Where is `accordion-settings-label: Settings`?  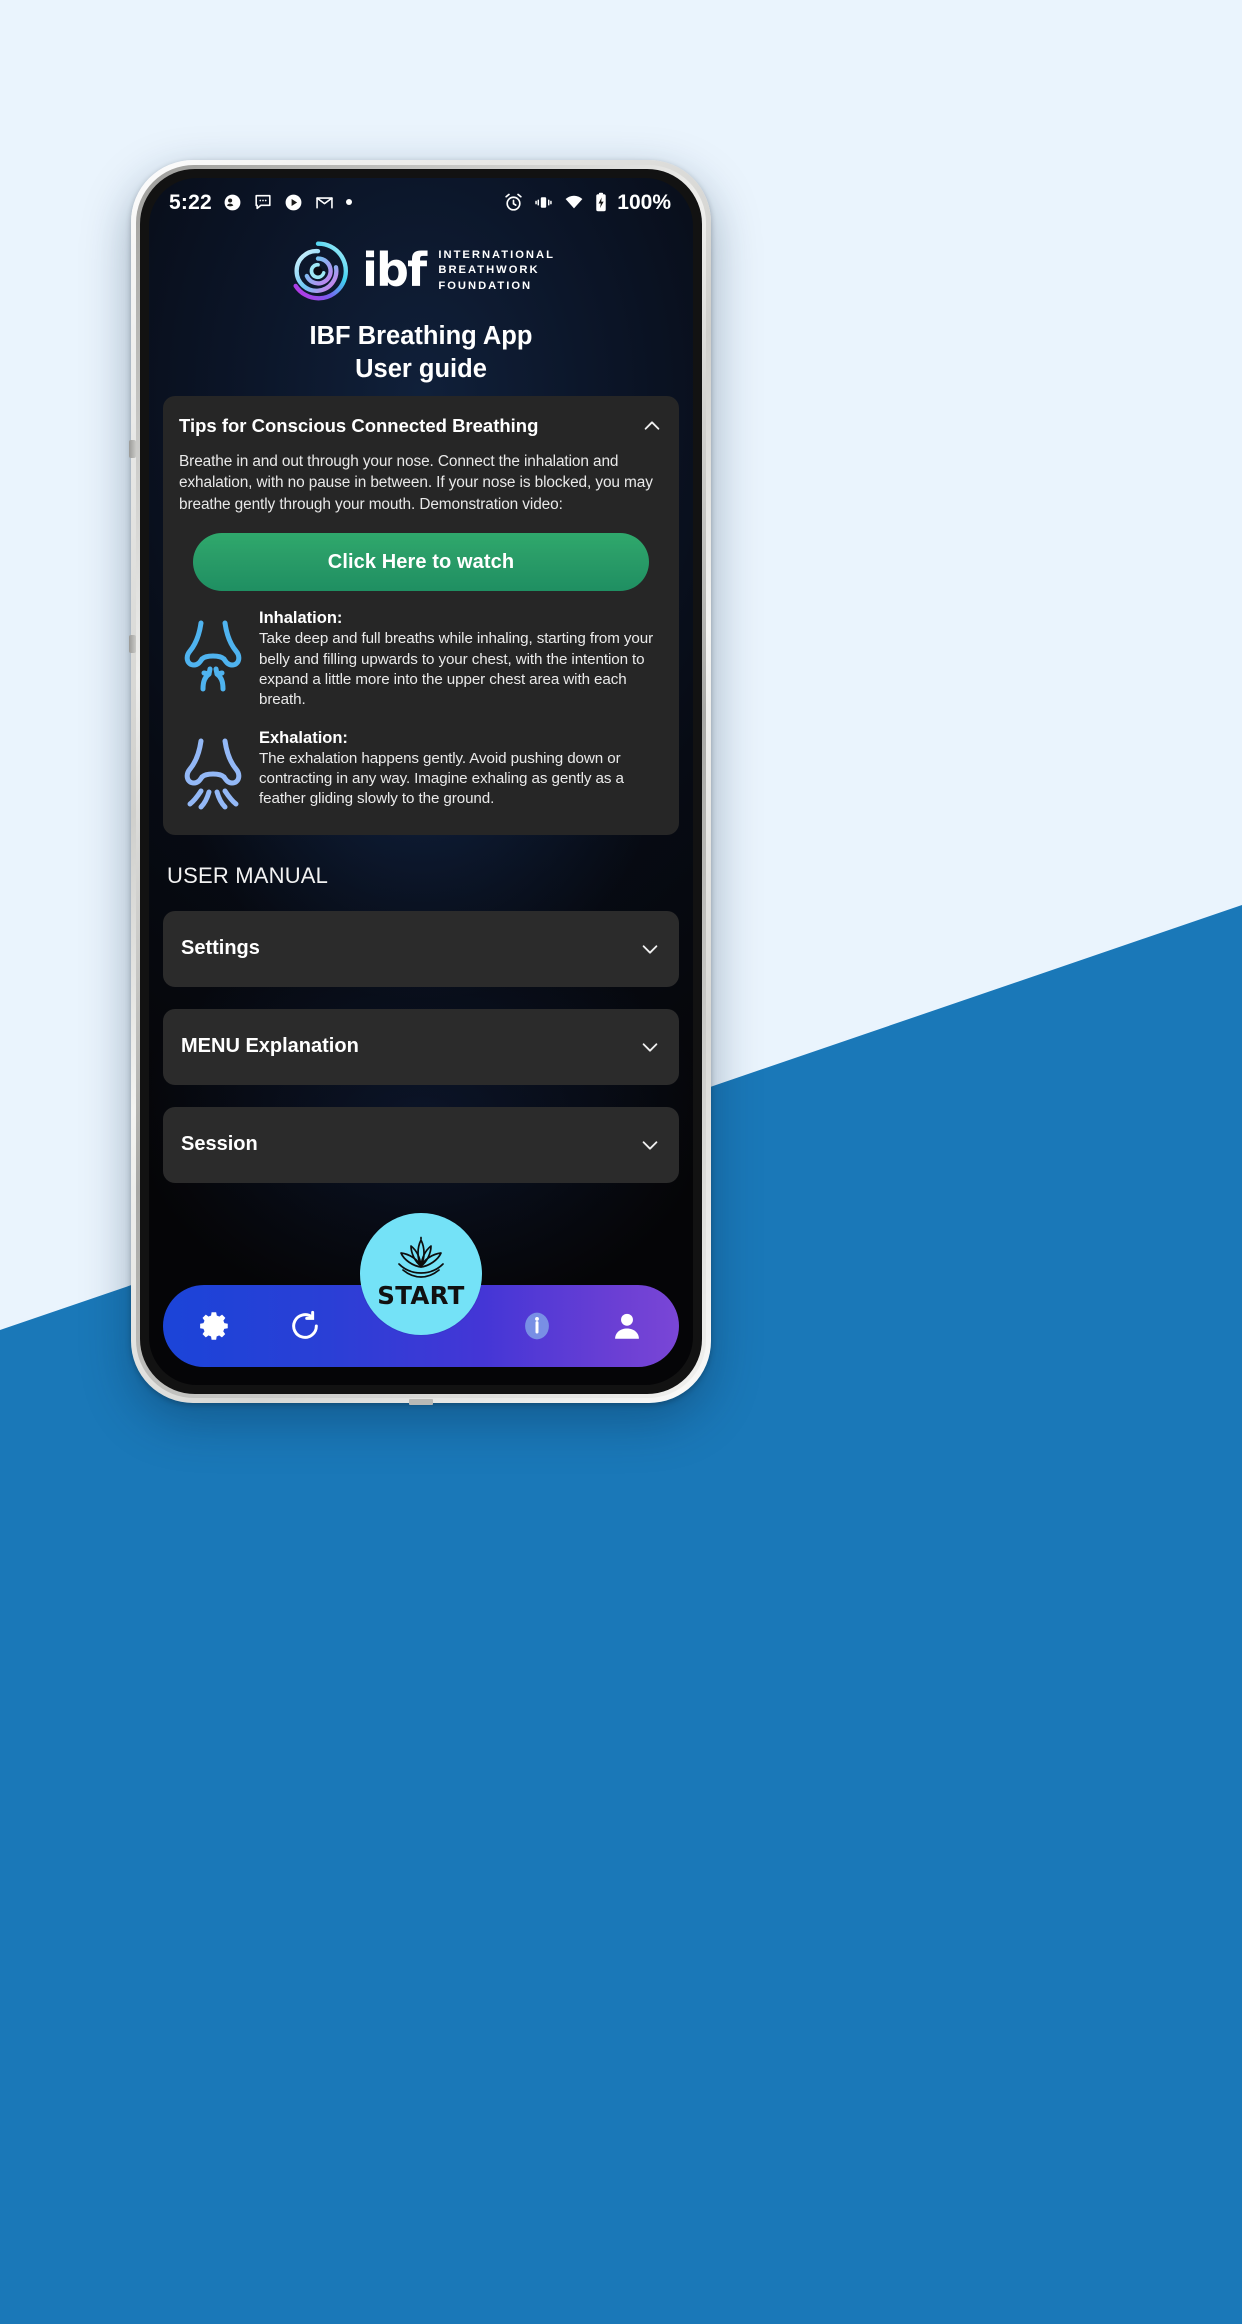
accordion-settings-label: Settings is located at coordinates (220, 948).